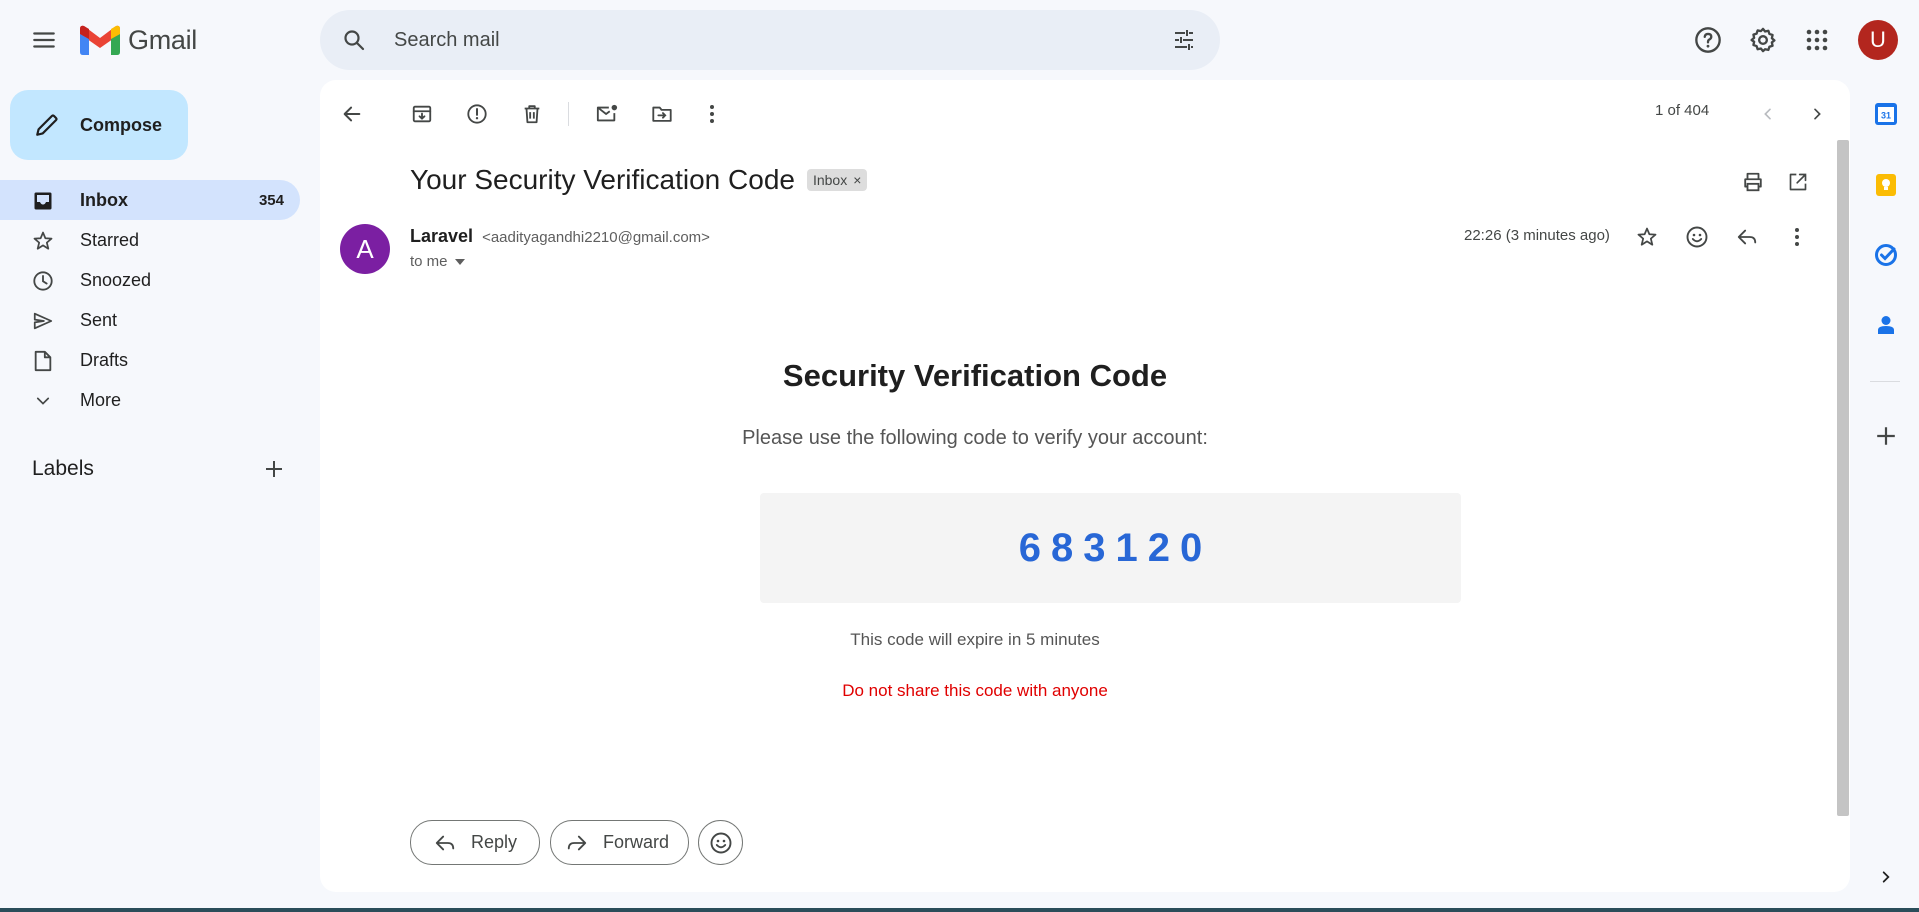 The height and width of the screenshot is (912, 1919). I want to click on labels-heading: Labels, so click(63, 468).